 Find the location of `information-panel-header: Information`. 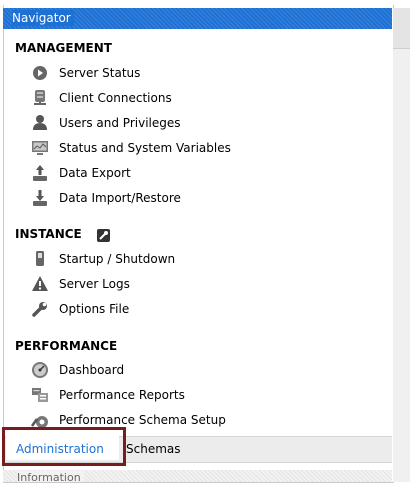

information-panel-header: Information is located at coordinates (197, 476).